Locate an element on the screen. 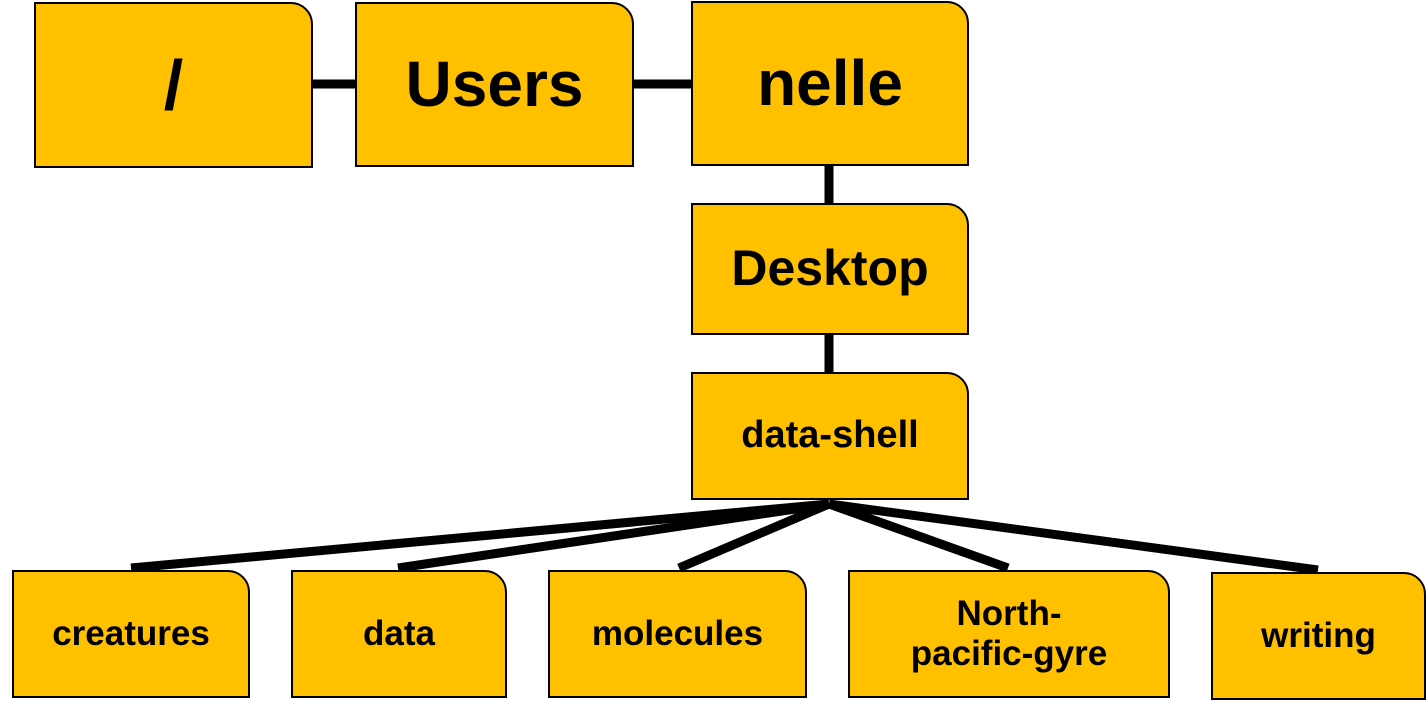  node-users: Users is located at coordinates (494, 84).